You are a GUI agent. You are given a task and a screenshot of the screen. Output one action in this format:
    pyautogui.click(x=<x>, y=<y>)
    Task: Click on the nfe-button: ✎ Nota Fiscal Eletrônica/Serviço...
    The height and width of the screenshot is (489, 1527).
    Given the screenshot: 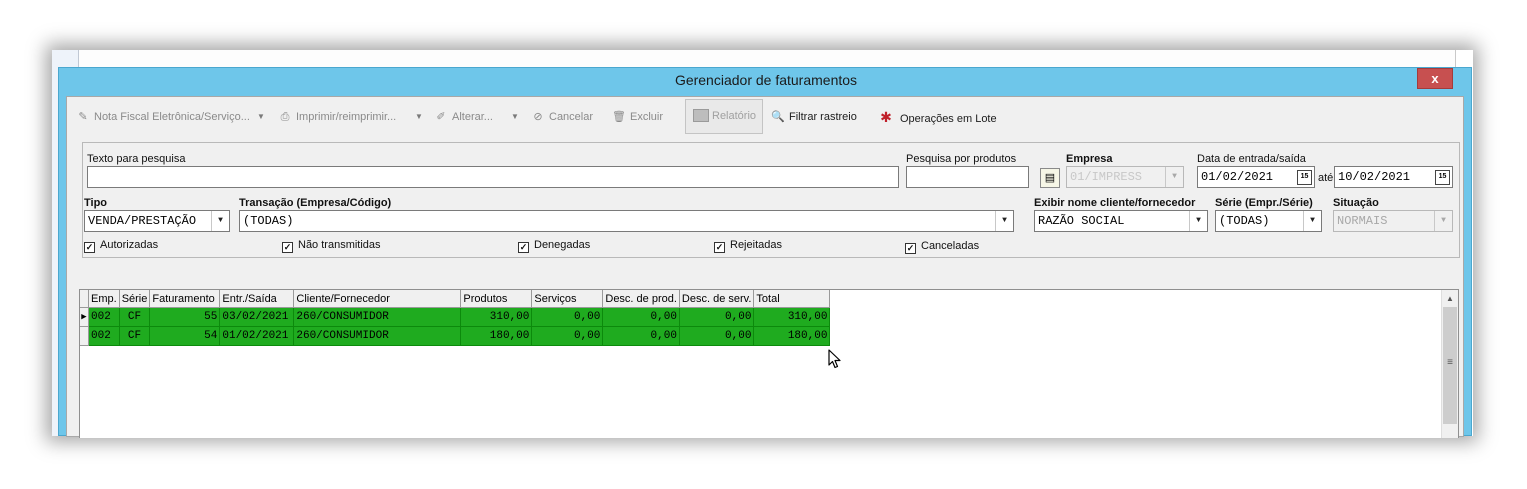 What is the action you would take?
    pyautogui.click(x=162, y=117)
    